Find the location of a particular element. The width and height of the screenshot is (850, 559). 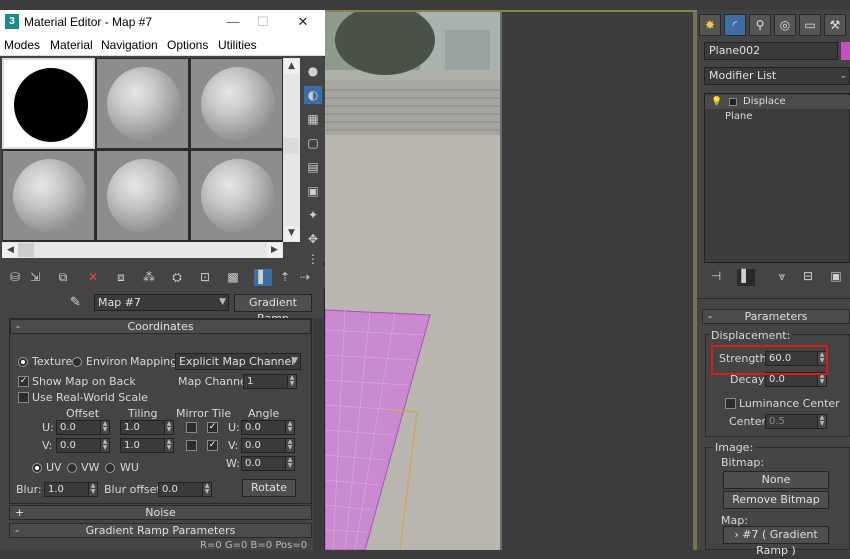

remove-modifier-icon: ⊟ is located at coordinates (808, 277).